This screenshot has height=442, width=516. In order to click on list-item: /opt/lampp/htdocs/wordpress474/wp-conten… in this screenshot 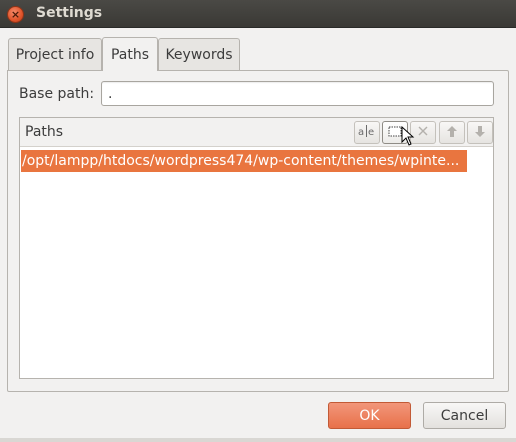, I will do `click(244, 161)`.